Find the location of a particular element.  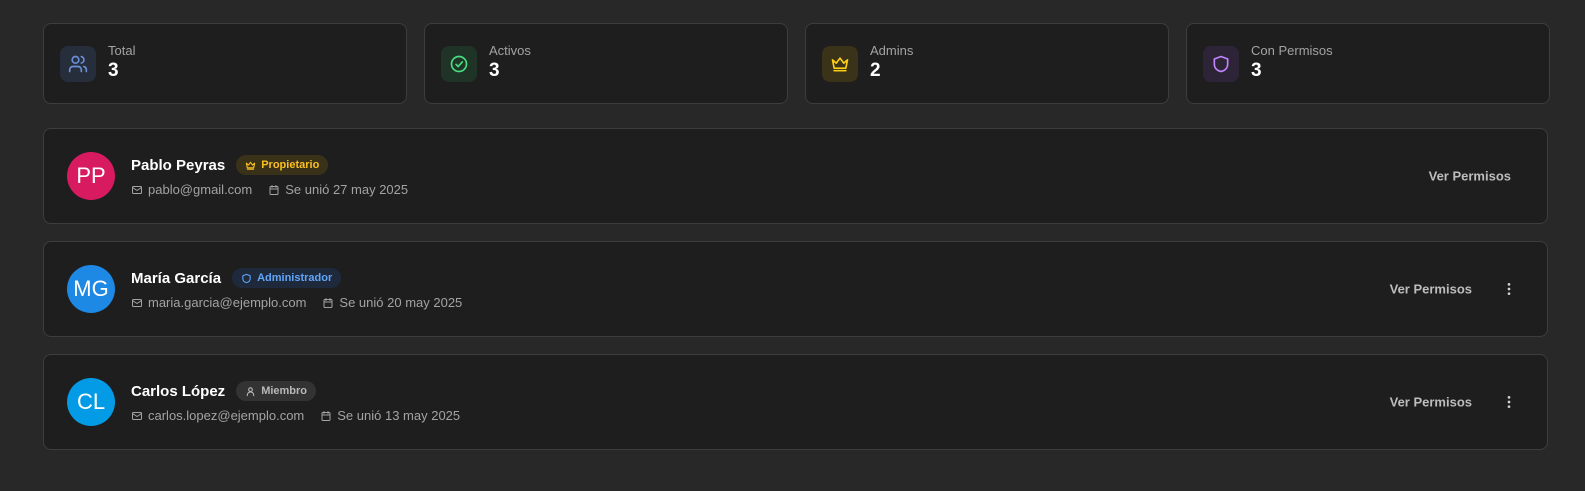

member-email: carlos.lopez@ejemplo.com is located at coordinates (217, 415).